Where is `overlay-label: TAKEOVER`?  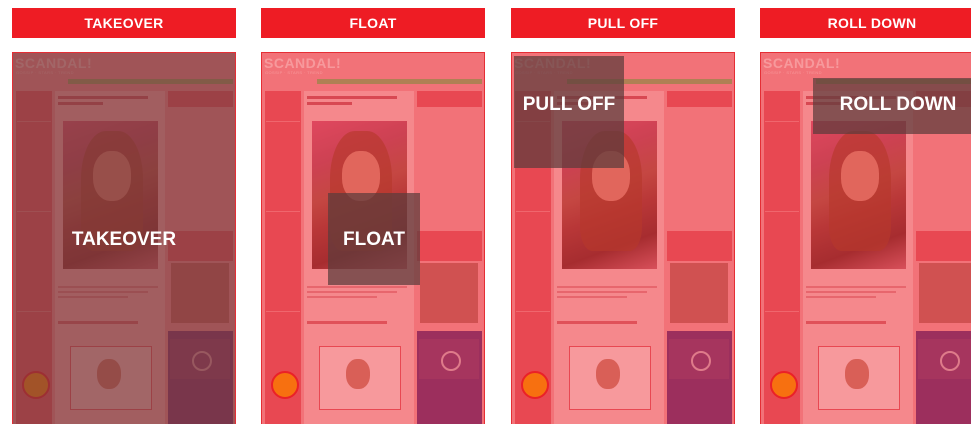 overlay-label: TAKEOVER is located at coordinates (124, 239).